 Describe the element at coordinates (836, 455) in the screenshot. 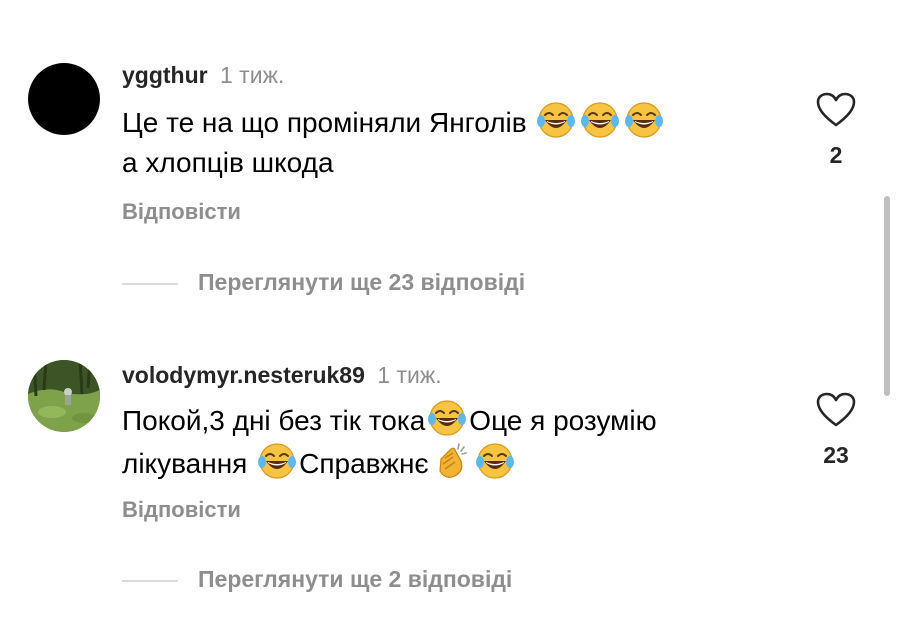

I see `like-count: 23` at that location.